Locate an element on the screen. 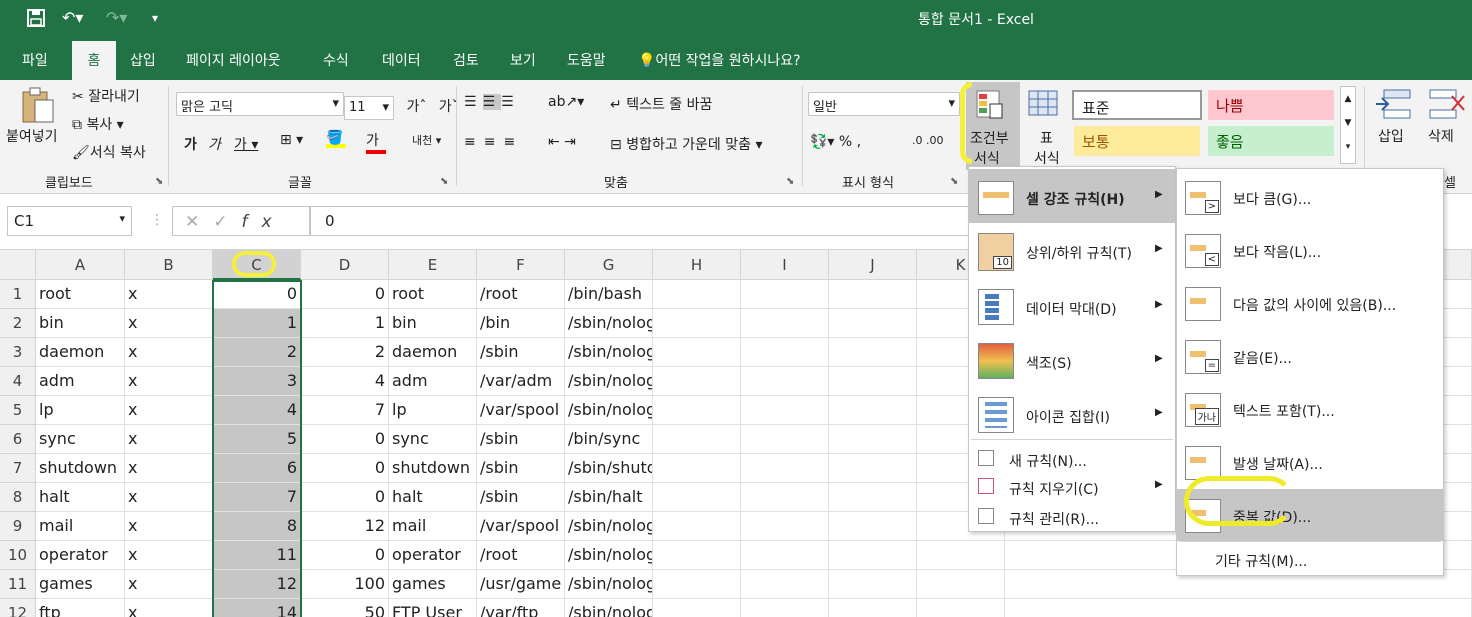  cell-B2: x is located at coordinates (169, 323).